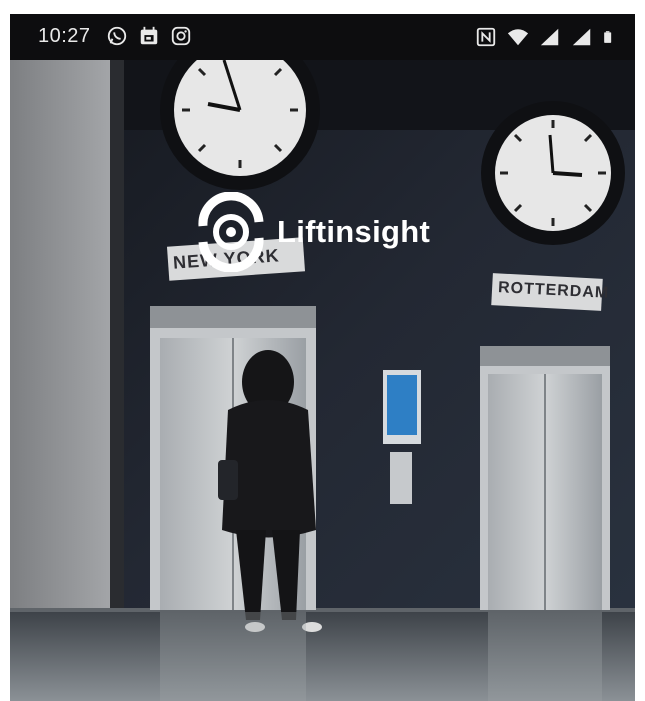 This screenshot has width=645, height=701. What do you see at coordinates (486, 37) in the screenshot?
I see `nfc-icon` at bounding box center [486, 37].